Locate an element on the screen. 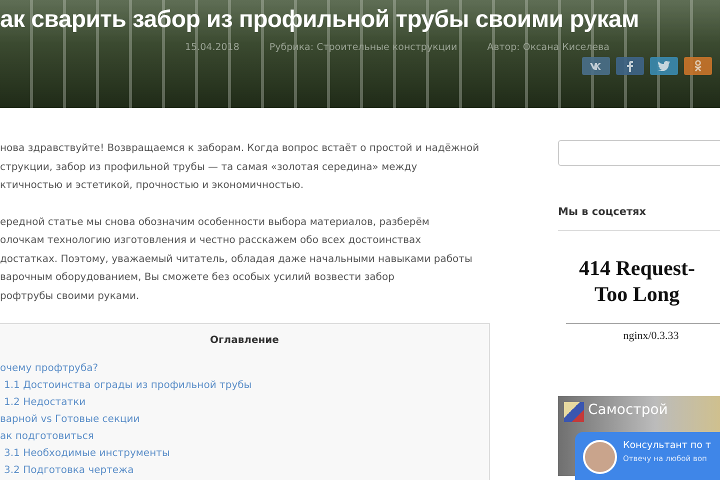 Image resolution: width=720 pixels, height=480 pixels. meta-text: 15.04.2018 is located at coordinates (212, 47).